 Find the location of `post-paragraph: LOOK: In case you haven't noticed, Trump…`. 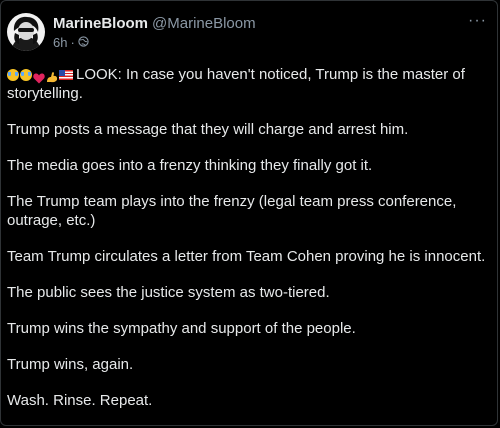

post-paragraph: LOOK: In case you haven't noticed, Trump… is located at coordinates (248, 84).